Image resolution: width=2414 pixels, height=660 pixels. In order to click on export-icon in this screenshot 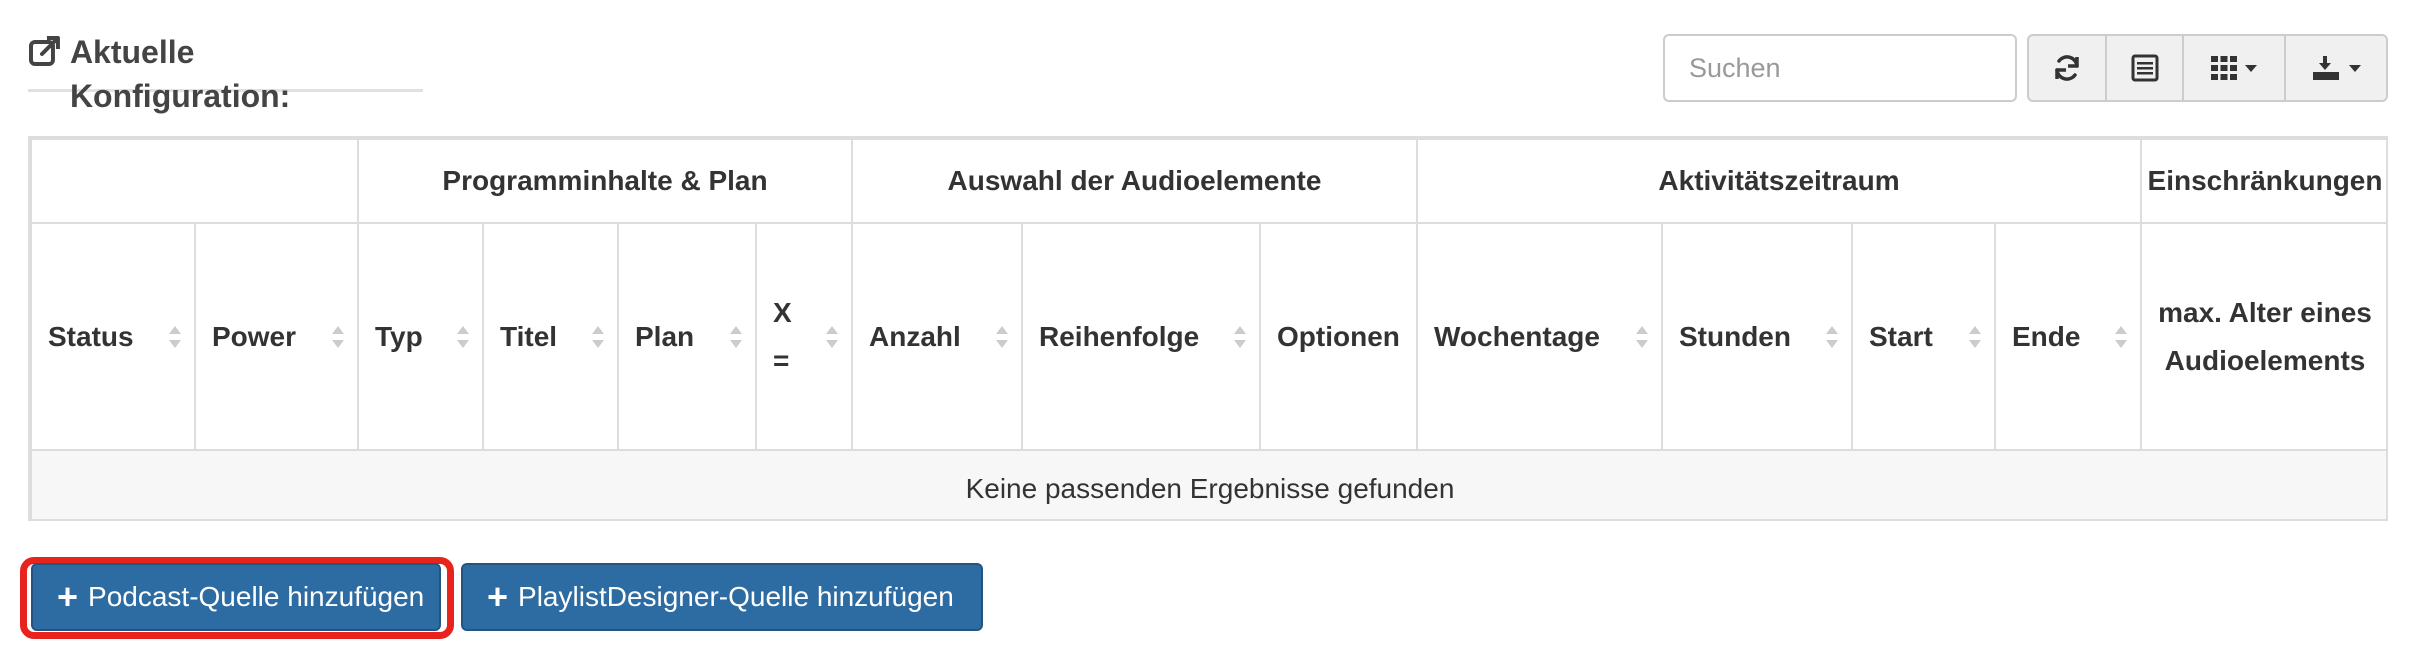, I will do `click(2326, 68)`.